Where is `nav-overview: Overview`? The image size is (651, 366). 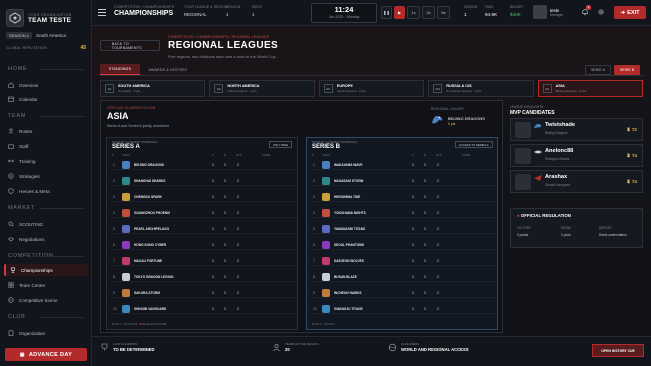 nav-overview: Overview is located at coordinates (46, 85).